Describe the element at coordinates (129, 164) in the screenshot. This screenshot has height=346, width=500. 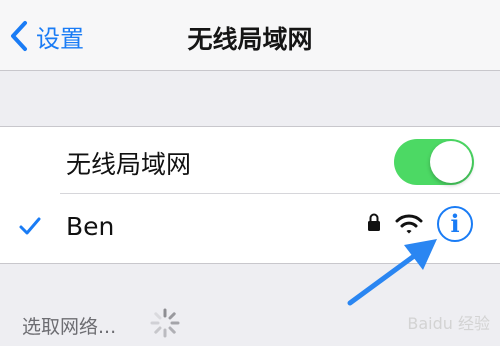
I see `wifi-toggle-label: 无线局域网` at that location.